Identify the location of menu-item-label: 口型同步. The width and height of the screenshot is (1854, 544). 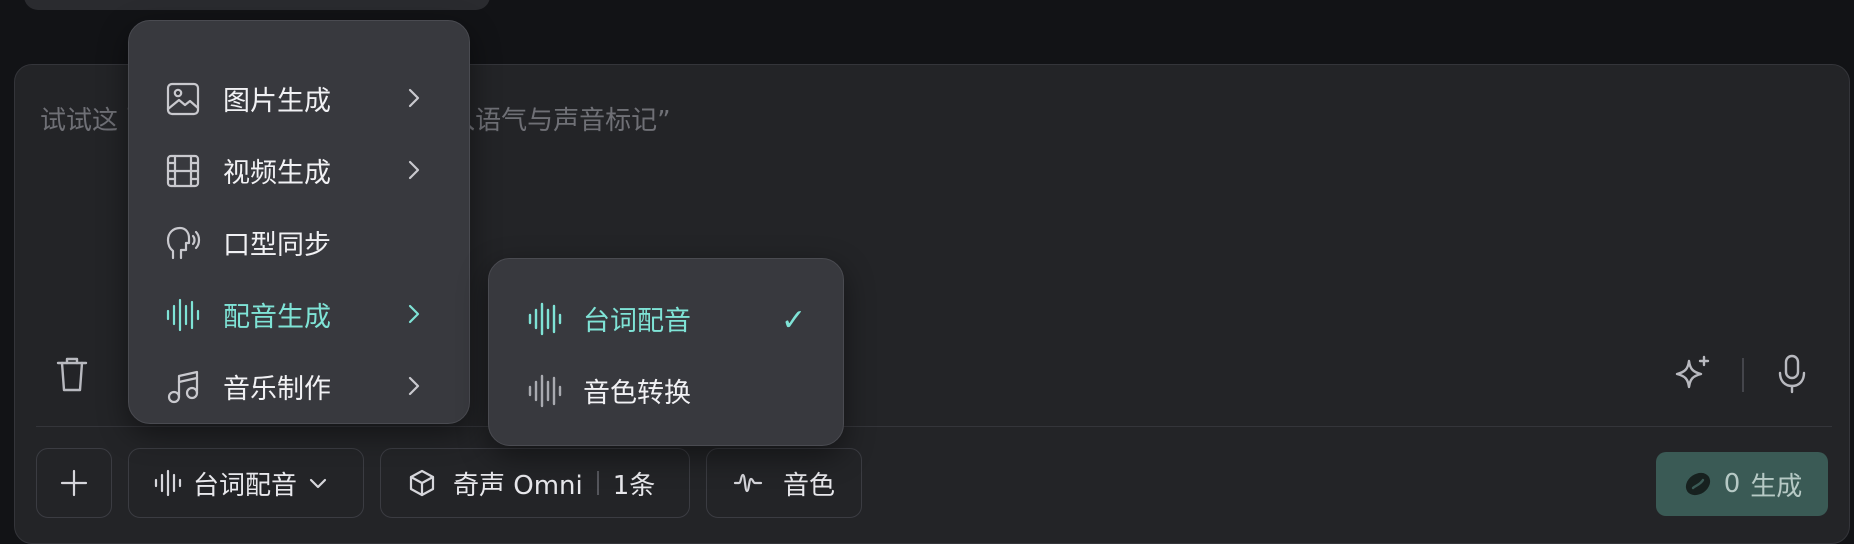
(277, 245).